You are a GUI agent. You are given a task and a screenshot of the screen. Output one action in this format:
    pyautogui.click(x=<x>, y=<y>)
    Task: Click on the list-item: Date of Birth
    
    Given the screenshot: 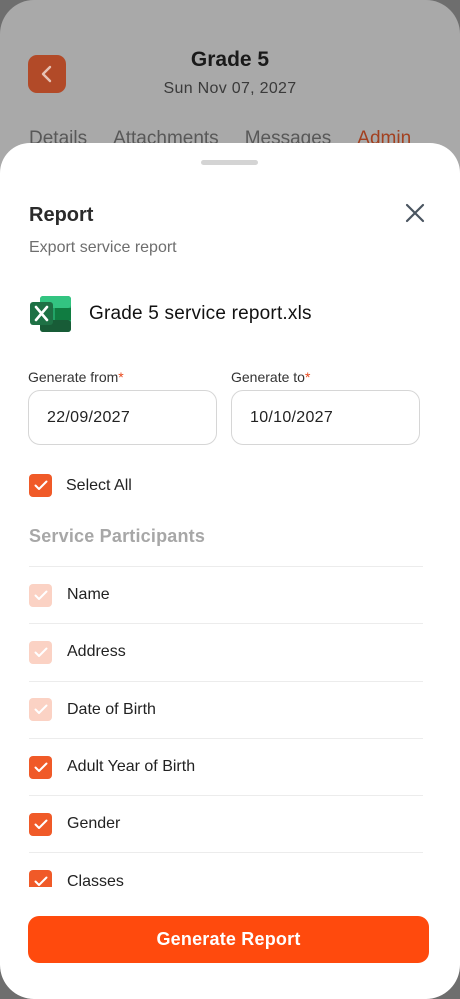 What is the action you would take?
    pyautogui.click(x=226, y=710)
    